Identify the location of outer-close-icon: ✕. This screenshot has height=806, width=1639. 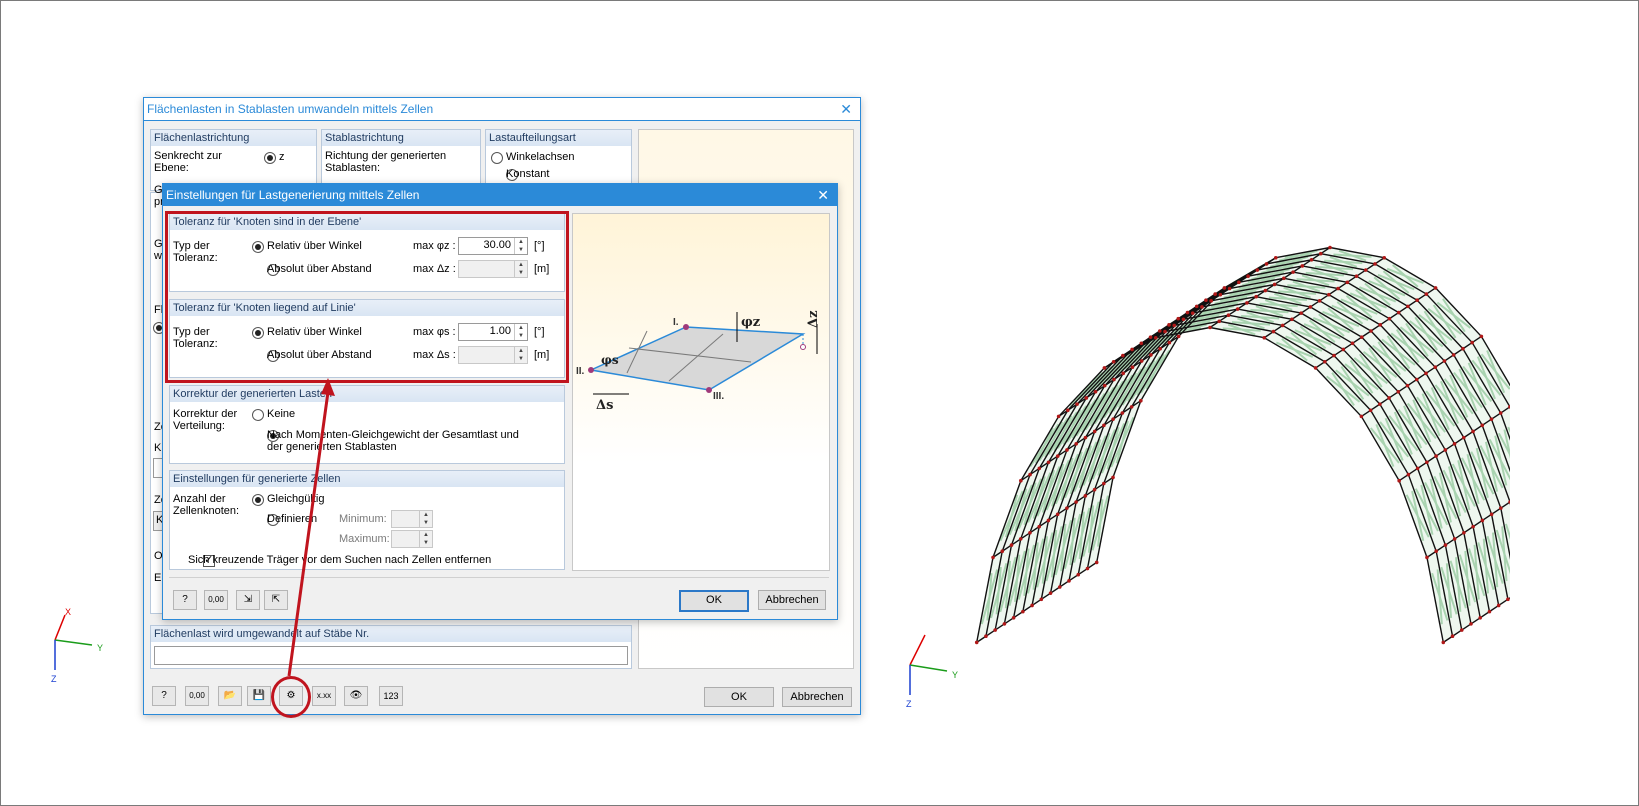
(846, 109).